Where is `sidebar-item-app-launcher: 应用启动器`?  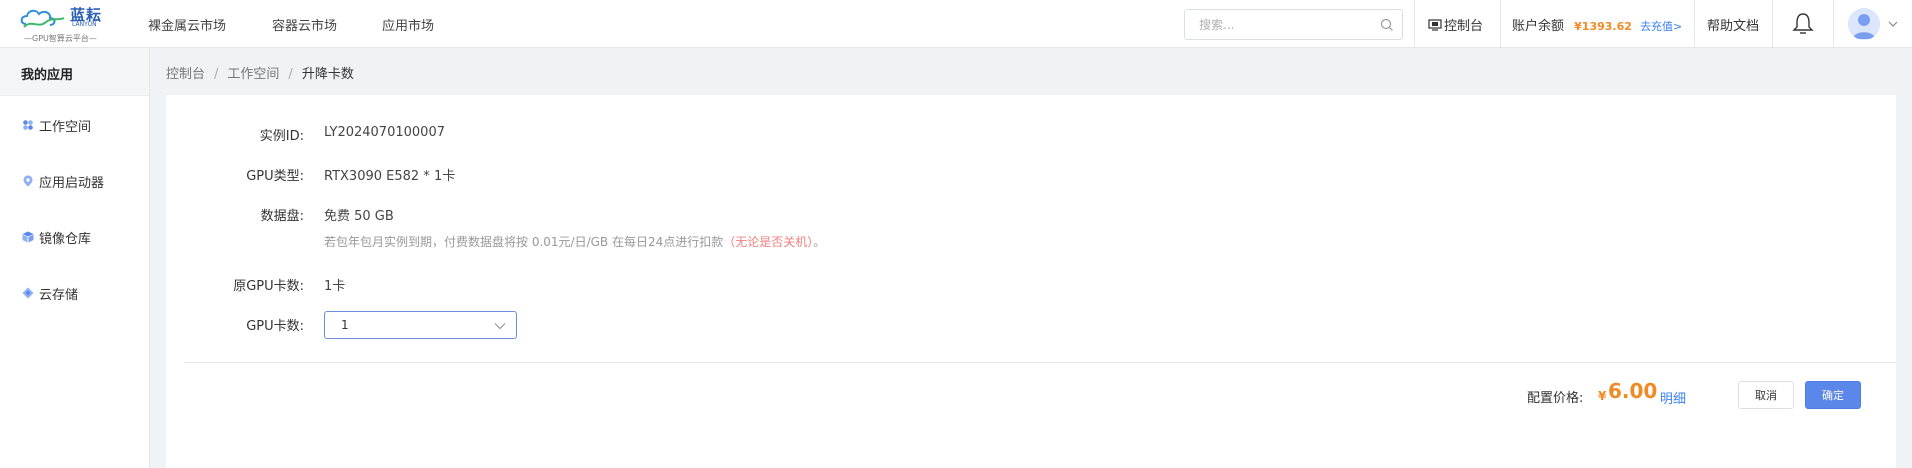
sidebar-item-app-launcher: 应用启动器 is located at coordinates (74, 181).